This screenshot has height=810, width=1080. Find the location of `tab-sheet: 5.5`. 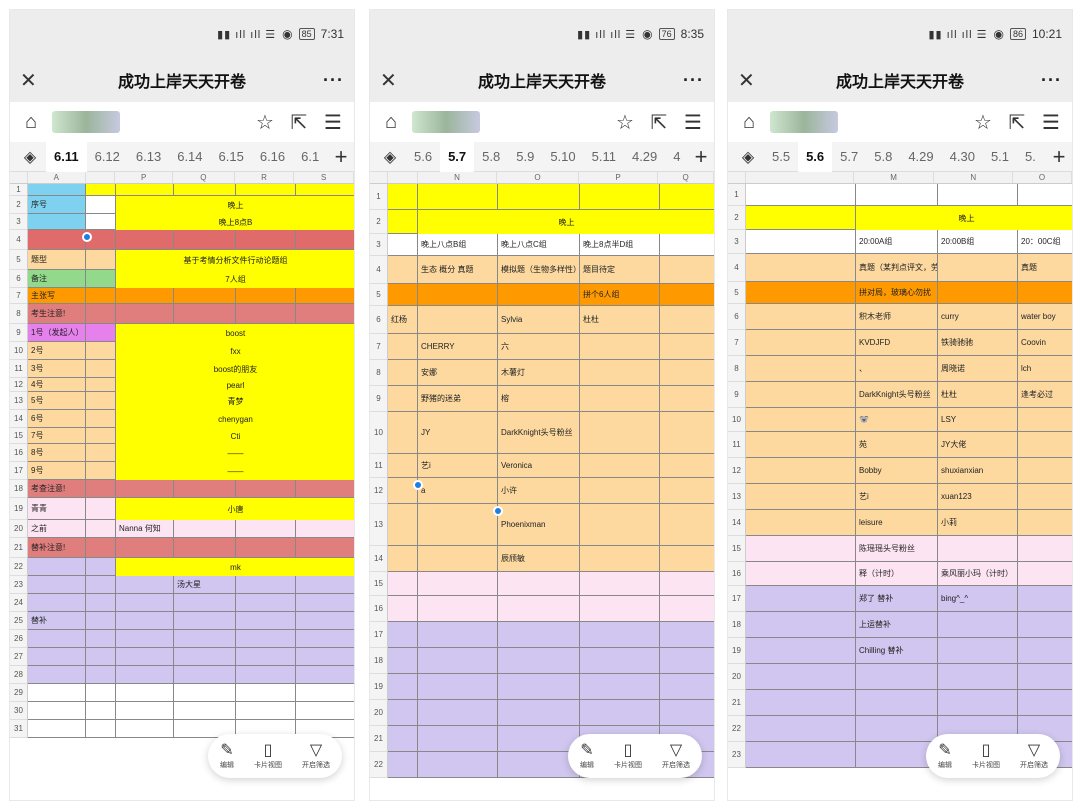

tab-sheet: 5.5 is located at coordinates (781, 157).